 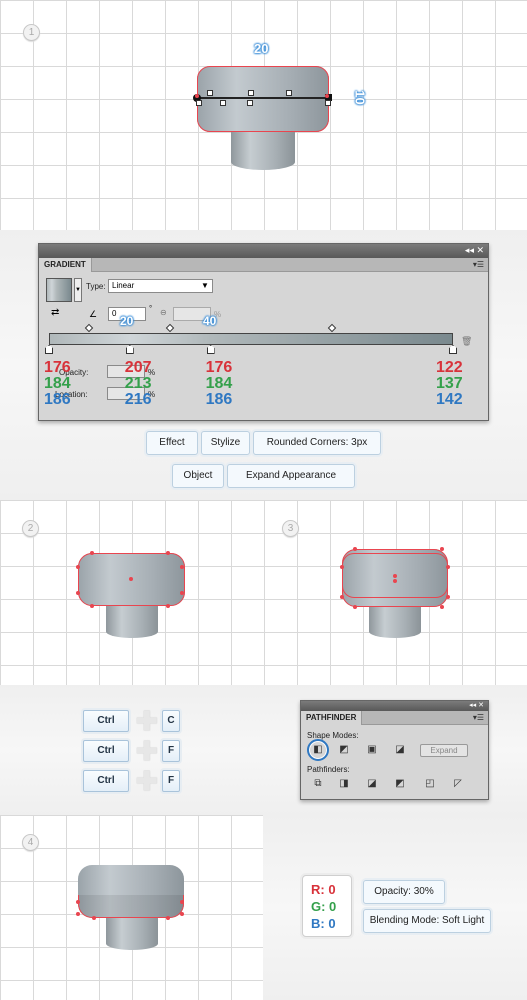 I want to click on pathfinder-menu-icon: ▾☰, so click(x=478, y=717).